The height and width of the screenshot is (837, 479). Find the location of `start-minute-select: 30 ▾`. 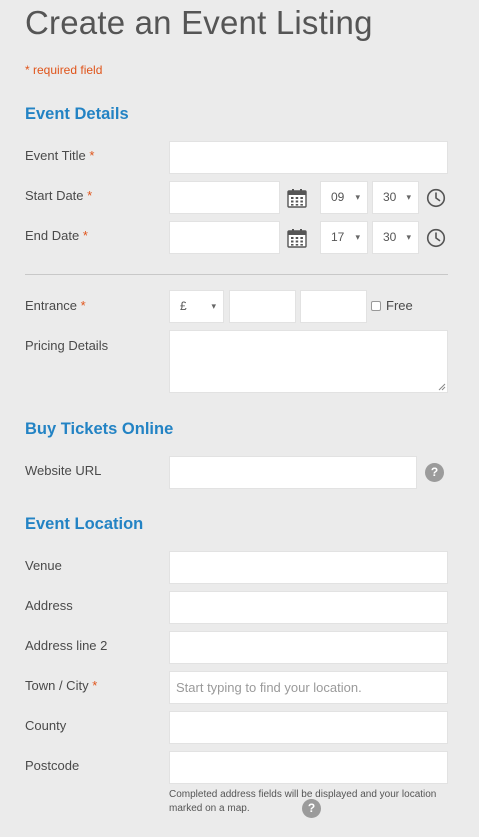

start-minute-select: 30 ▾ is located at coordinates (395, 197).